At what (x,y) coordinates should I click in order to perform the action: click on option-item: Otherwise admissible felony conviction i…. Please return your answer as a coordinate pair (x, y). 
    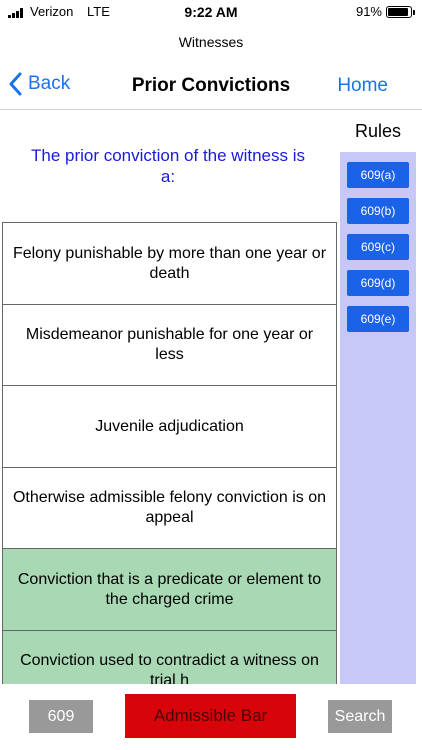
    Looking at the image, I should click on (169, 508).